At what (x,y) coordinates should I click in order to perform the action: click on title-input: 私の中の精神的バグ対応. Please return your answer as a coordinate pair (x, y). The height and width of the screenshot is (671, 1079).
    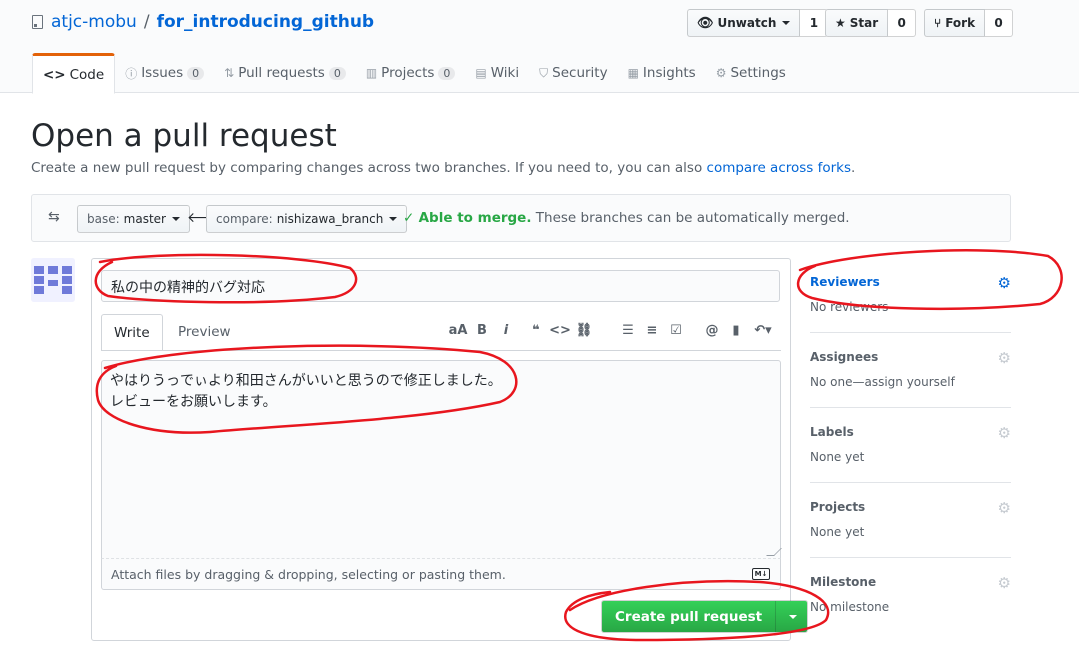
    Looking at the image, I should click on (440, 286).